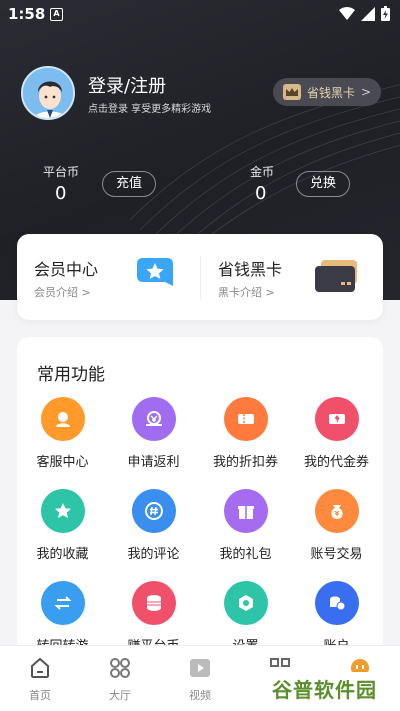 Image resolution: width=400 pixels, height=711 pixels. What do you see at coordinates (245, 419) in the screenshot?
I see `coupon-icon` at bounding box center [245, 419].